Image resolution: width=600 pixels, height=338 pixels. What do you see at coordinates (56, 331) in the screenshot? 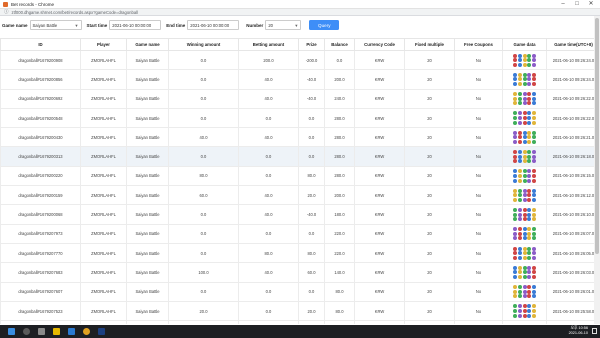
I see `file-explorer-icon` at bounding box center [56, 331].